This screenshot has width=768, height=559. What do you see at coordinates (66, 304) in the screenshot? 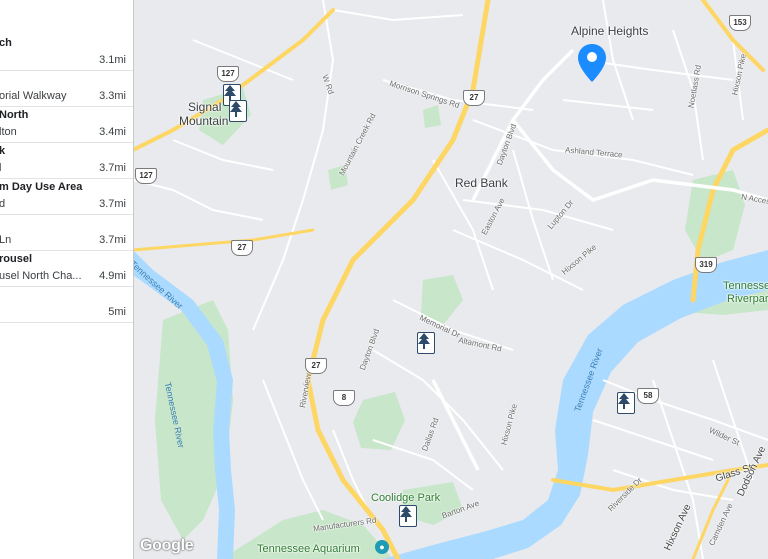
I see `result-item: 5mi` at bounding box center [66, 304].